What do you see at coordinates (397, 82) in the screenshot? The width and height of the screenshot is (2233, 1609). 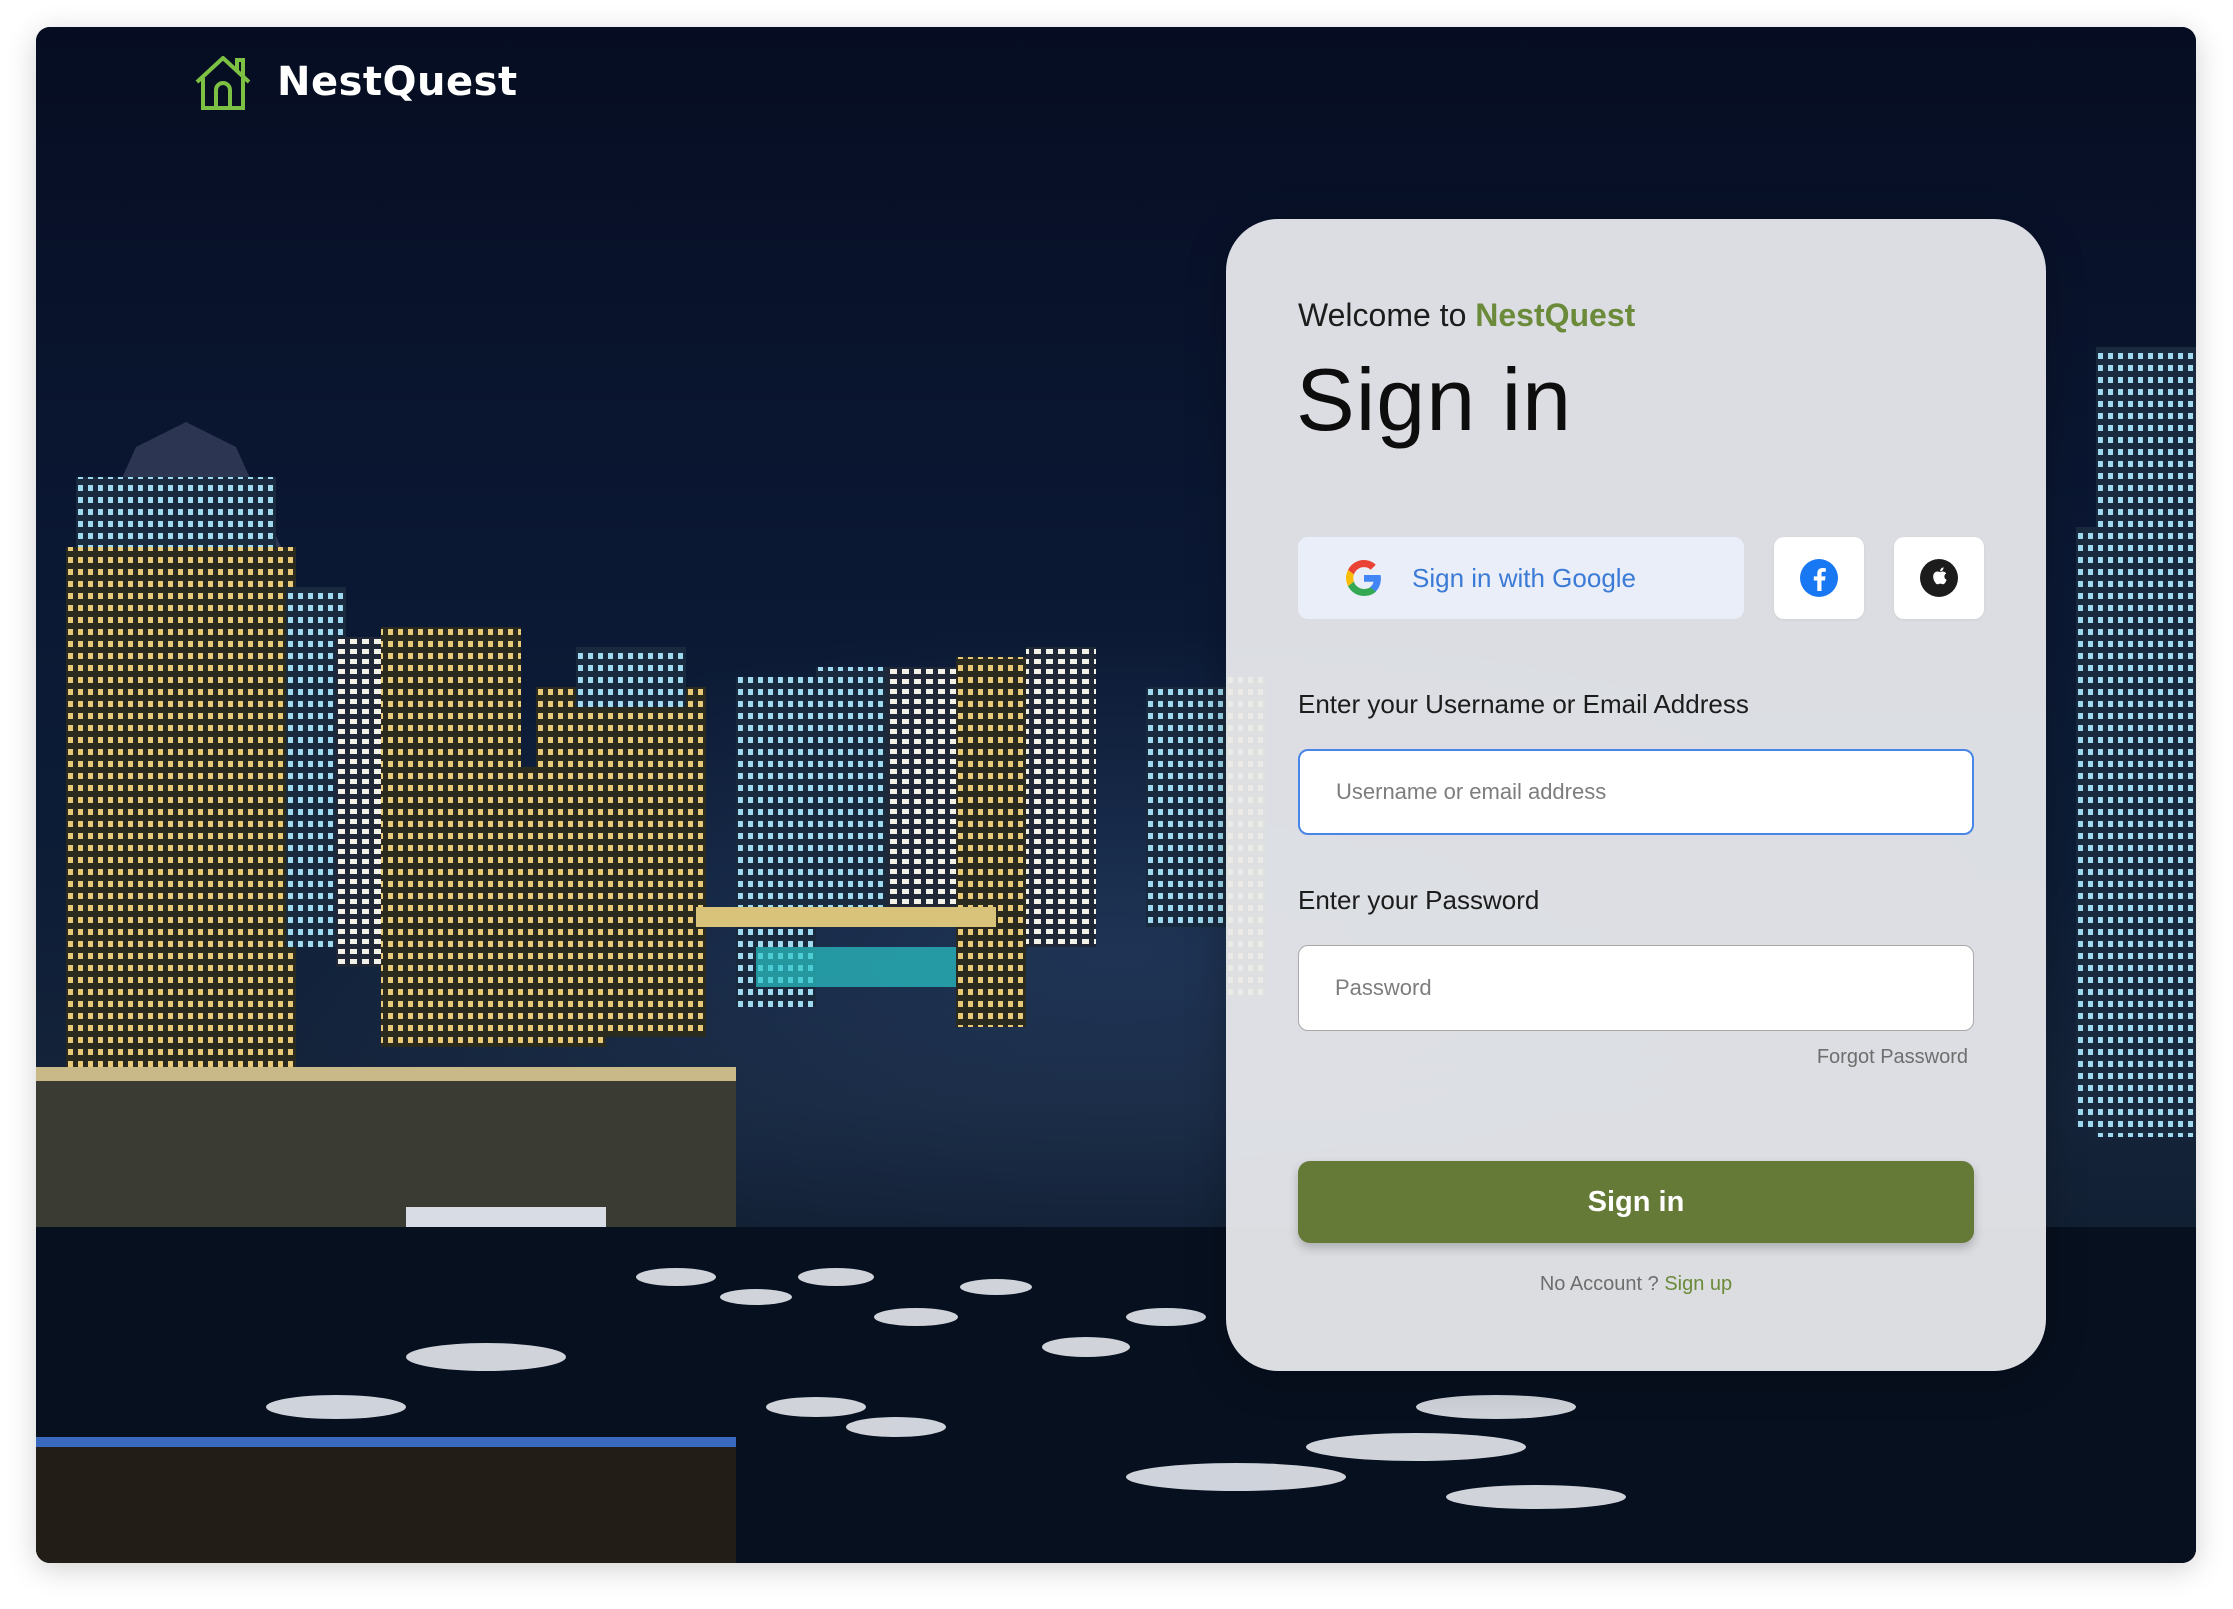 I see `brand-name: NestQuest` at bounding box center [397, 82].